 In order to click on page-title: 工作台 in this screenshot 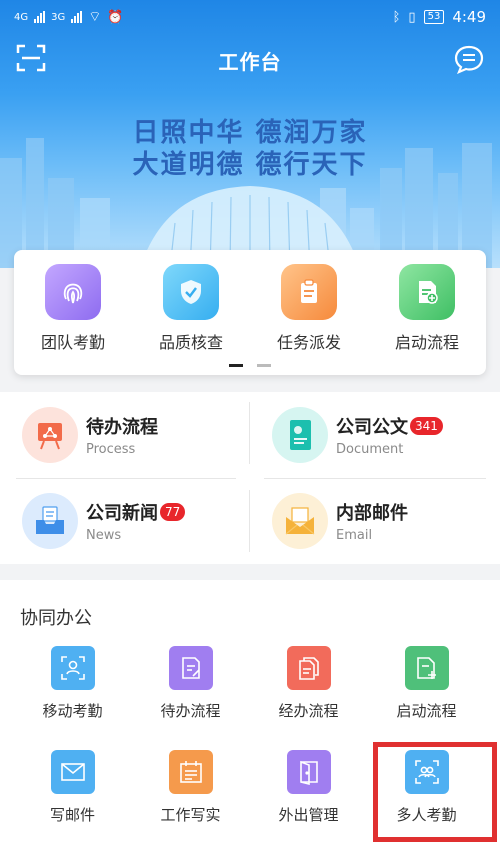, I will do `click(250, 61)`.